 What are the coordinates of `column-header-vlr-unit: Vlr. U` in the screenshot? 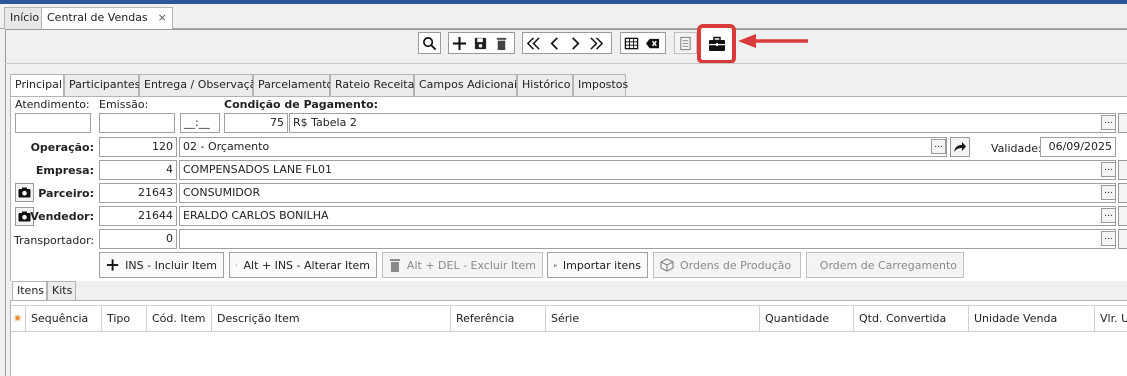 It's located at (1111, 318).